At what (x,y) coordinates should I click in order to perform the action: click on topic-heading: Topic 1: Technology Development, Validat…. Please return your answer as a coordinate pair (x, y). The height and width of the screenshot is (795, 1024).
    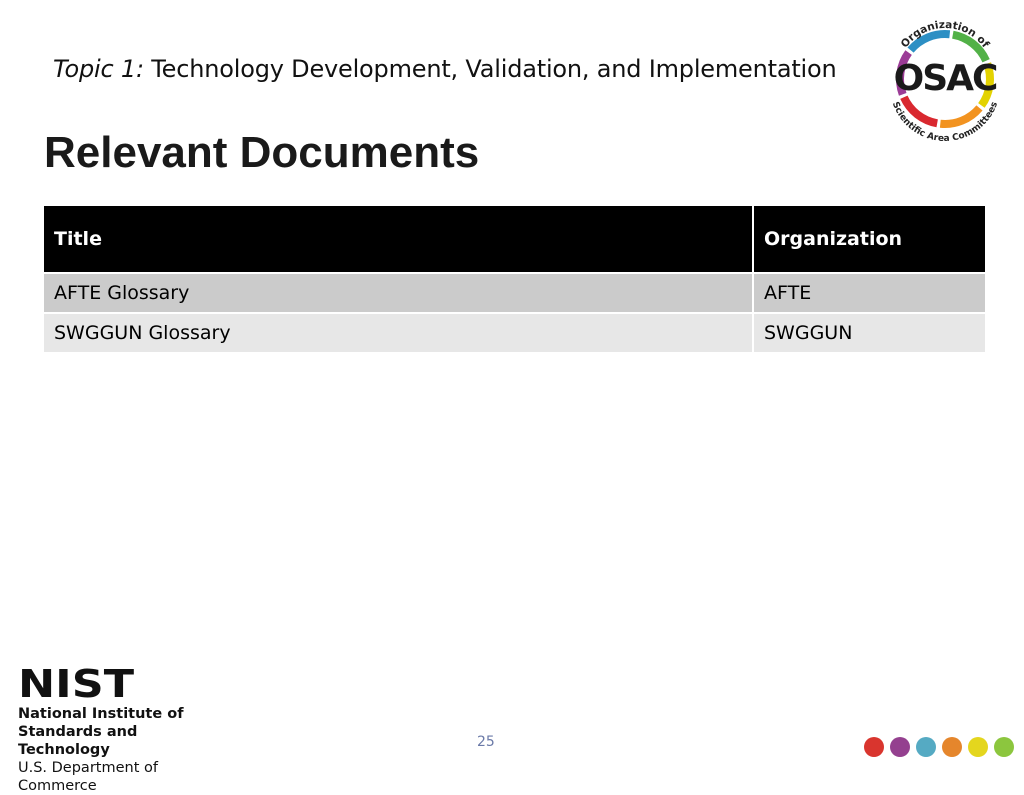
    Looking at the image, I should click on (445, 69).